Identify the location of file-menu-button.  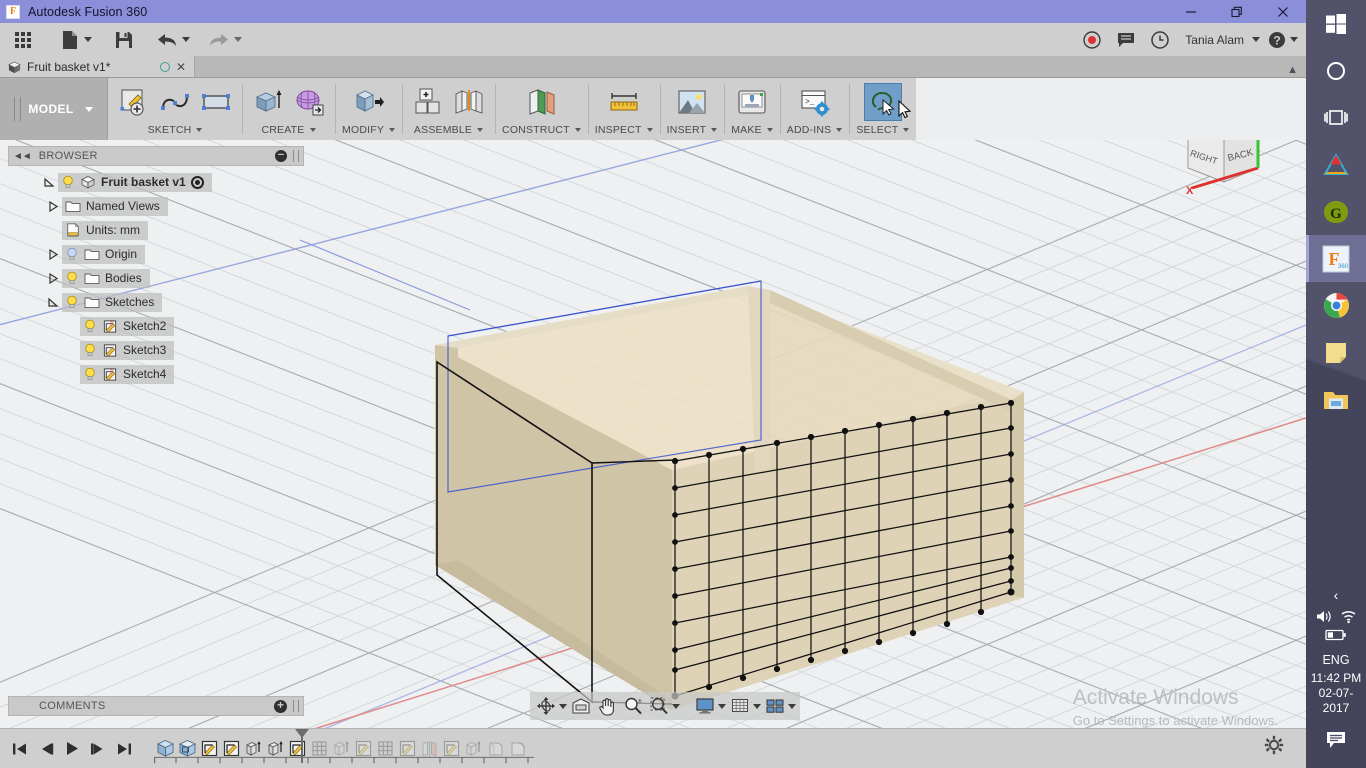
(76, 39).